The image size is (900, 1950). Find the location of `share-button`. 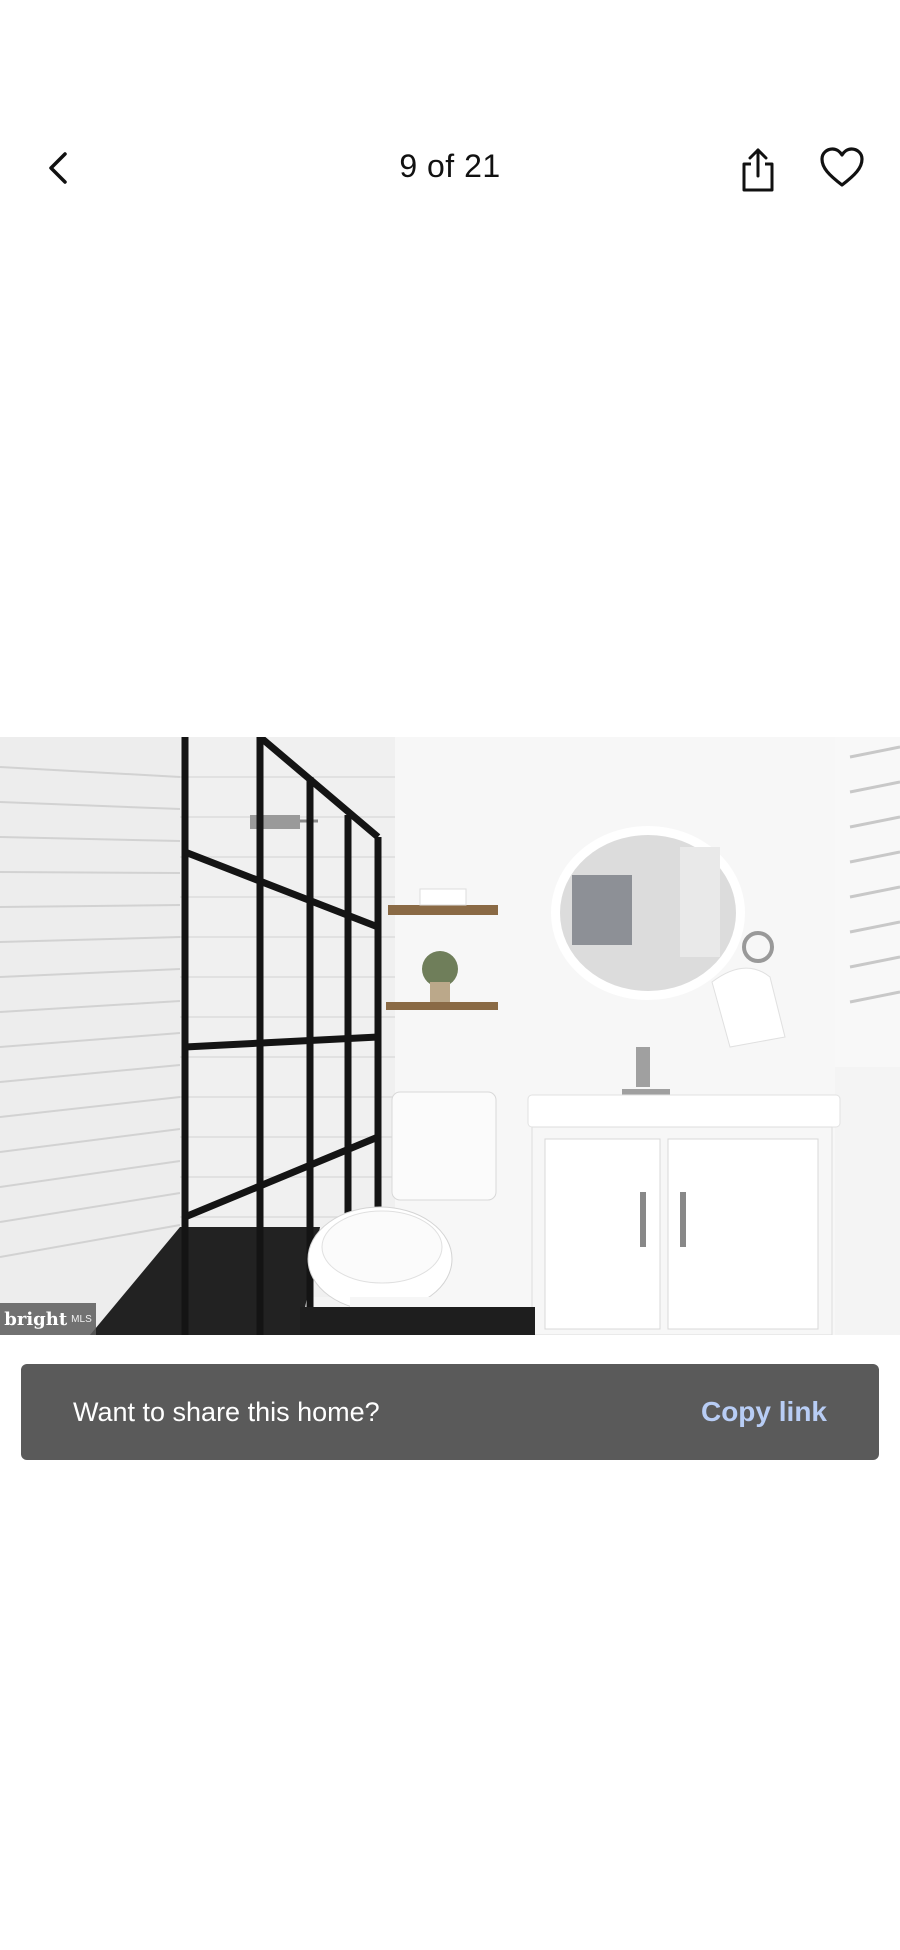

share-button is located at coordinates (758, 170).